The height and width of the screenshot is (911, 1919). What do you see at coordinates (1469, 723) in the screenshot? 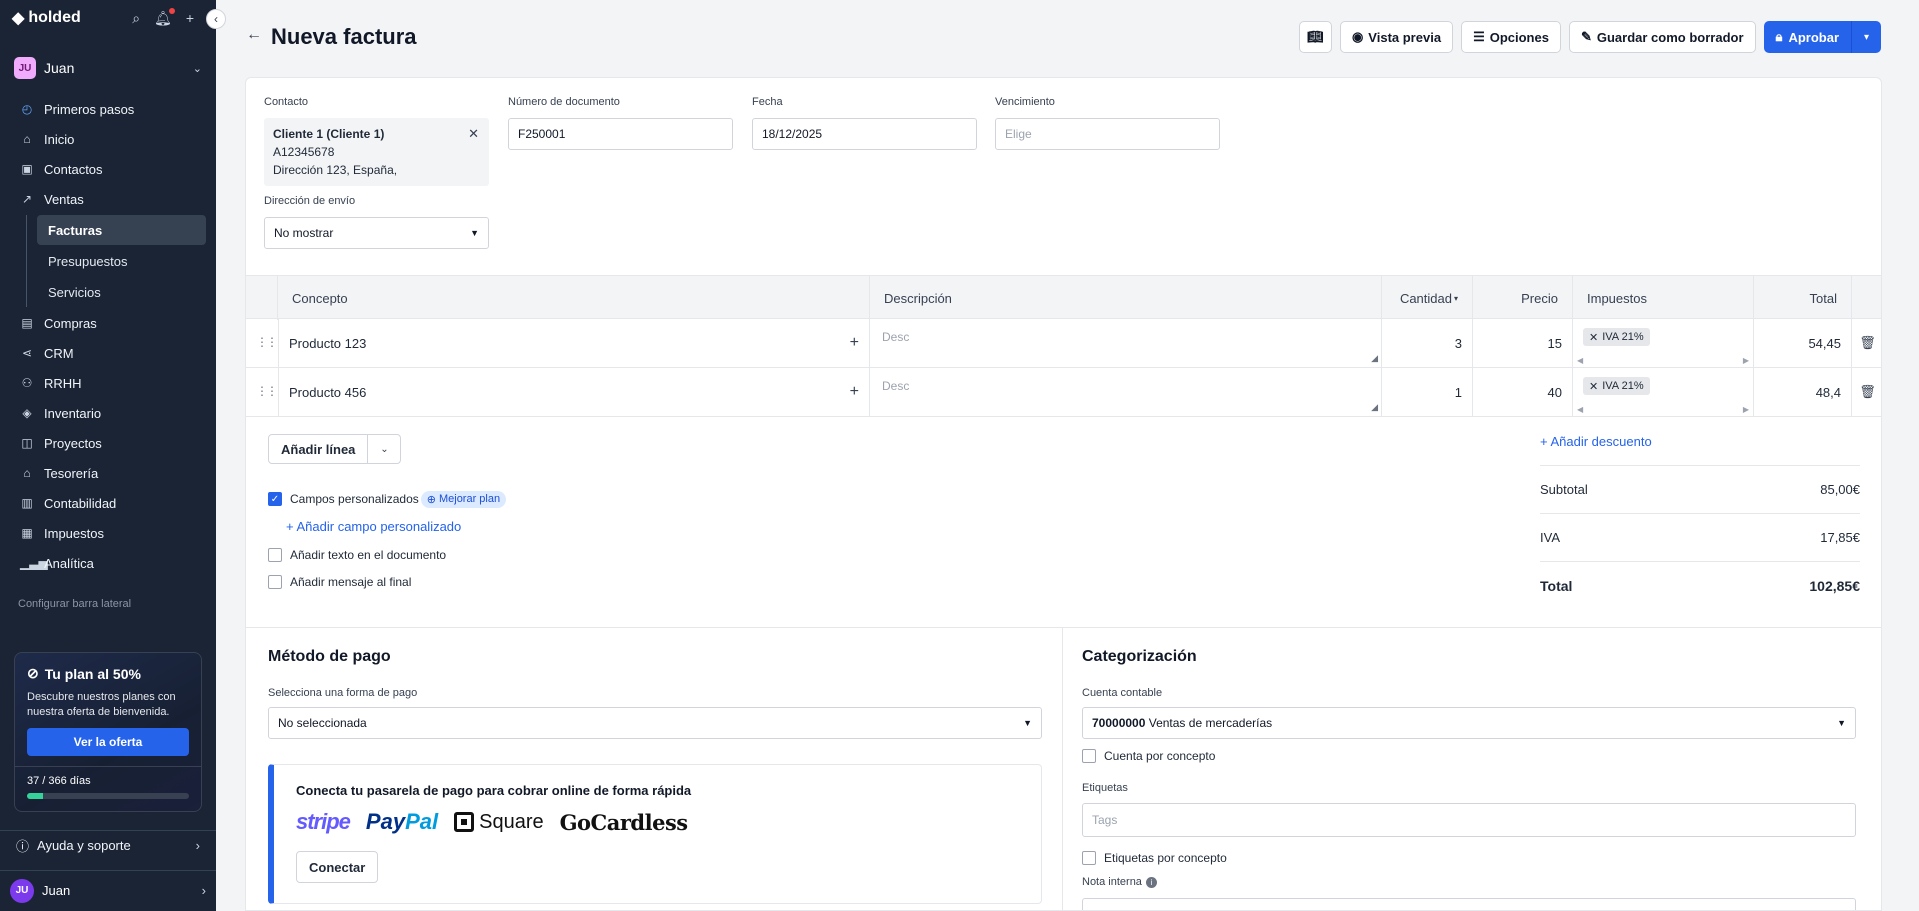
I see `account-select: 70000000 Ventas de mercaderías ▼` at bounding box center [1469, 723].